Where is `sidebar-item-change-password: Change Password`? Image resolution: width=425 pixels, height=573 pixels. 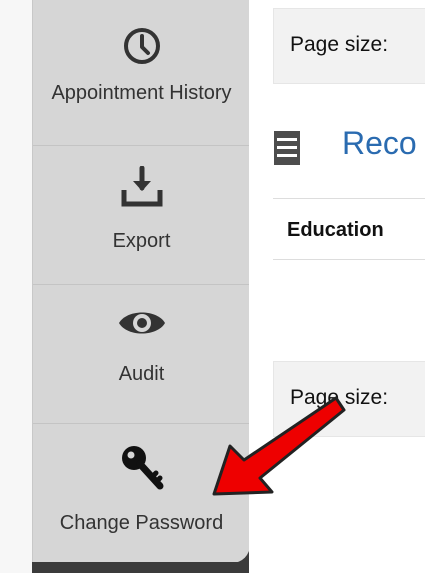
sidebar-item-change-password: Change Password is located at coordinates (141, 489).